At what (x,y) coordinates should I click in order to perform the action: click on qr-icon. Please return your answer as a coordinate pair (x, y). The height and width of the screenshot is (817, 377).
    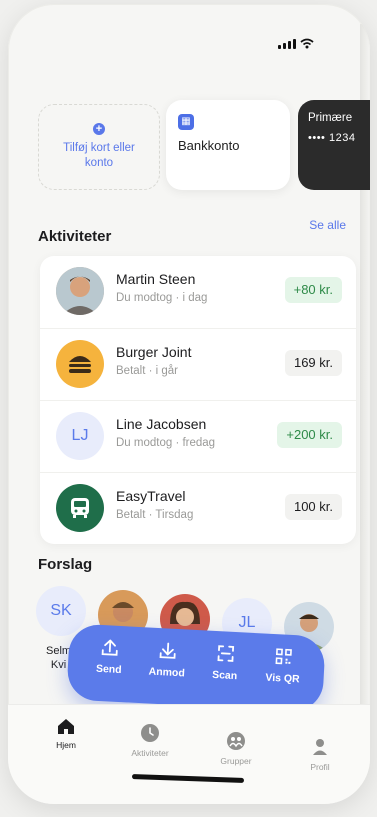
    Looking at the image, I should click on (283, 656).